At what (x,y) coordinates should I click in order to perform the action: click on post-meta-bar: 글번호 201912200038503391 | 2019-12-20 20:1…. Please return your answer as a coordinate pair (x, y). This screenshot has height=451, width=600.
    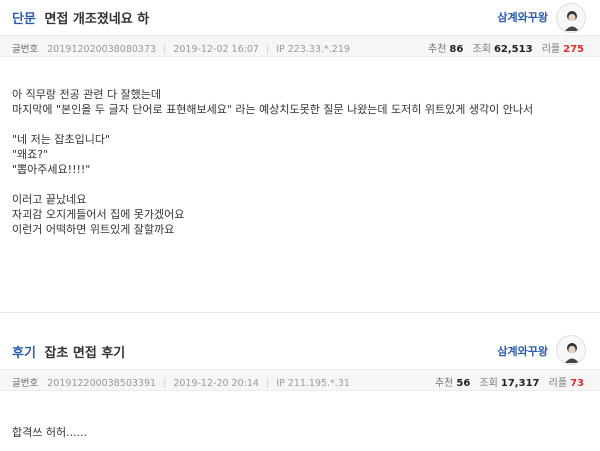
    Looking at the image, I should click on (300, 380).